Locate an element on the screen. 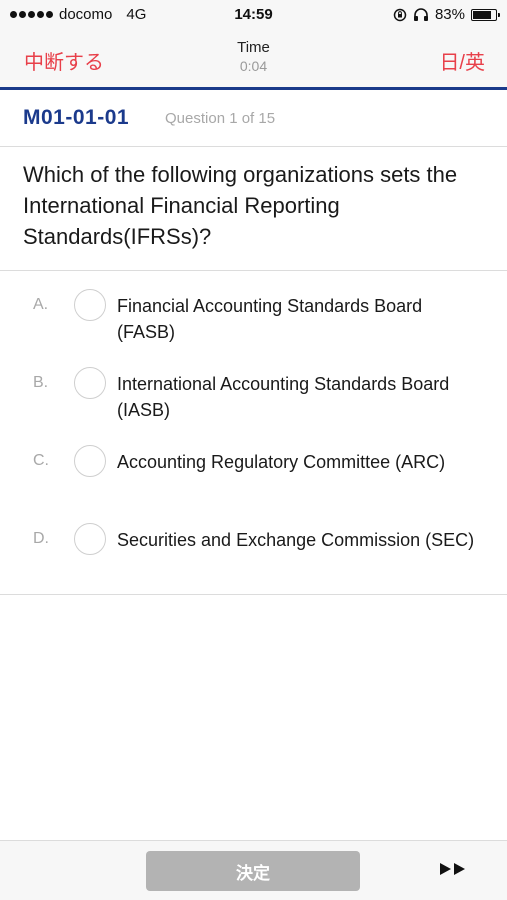 The height and width of the screenshot is (900, 507). decide-button: 決定 is located at coordinates (253, 871).